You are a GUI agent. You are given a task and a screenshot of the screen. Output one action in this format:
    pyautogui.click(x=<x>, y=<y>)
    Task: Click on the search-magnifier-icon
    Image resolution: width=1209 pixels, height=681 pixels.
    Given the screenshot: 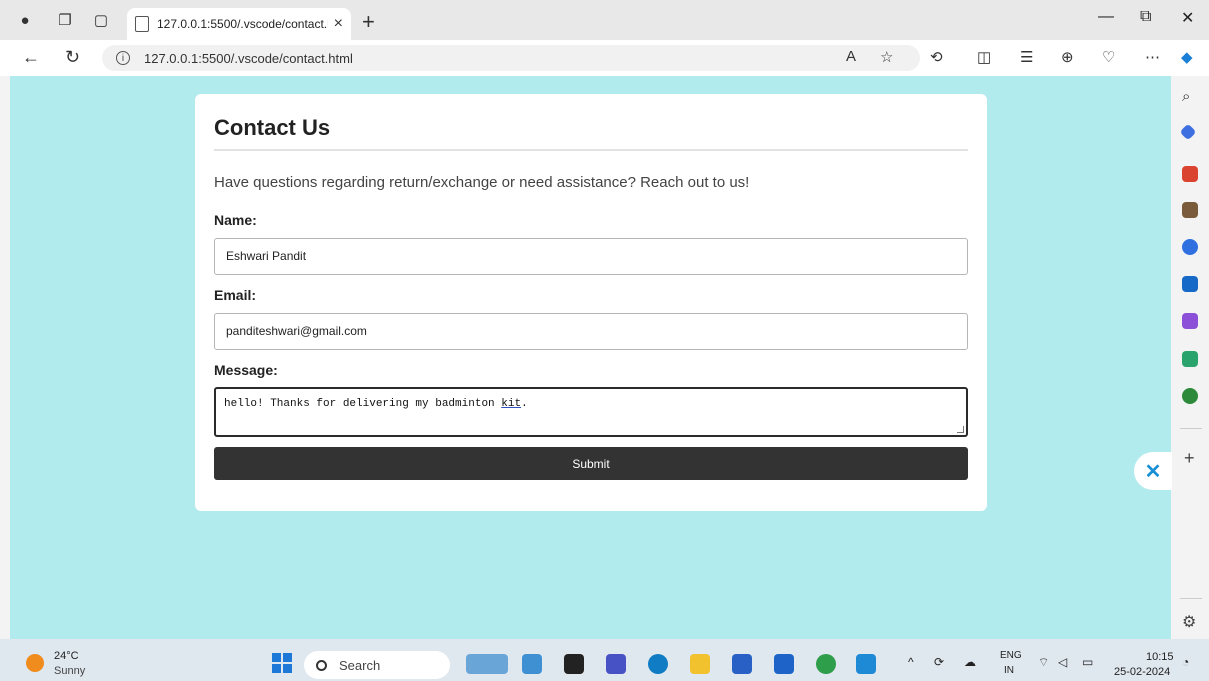 What is the action you would take?
    pyautogui.click(x=321, y=665)
    